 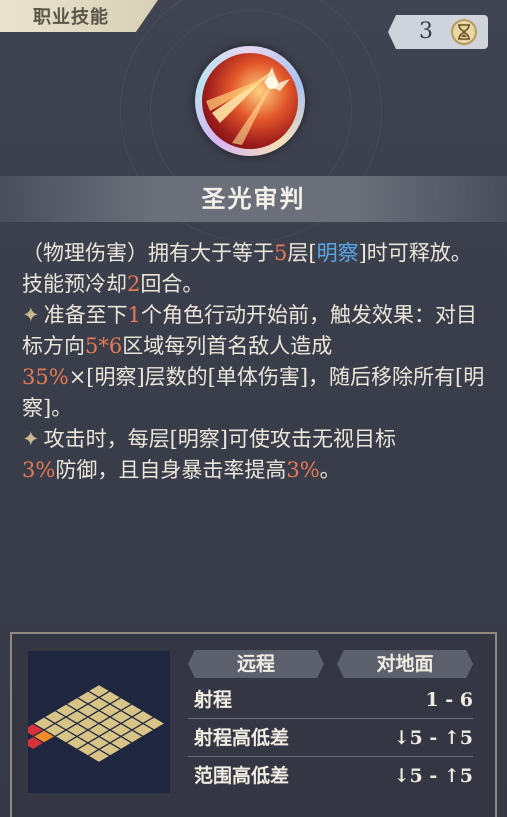 I want to click on desc-text: 攻击时，每层[明察]可使攻击无视目标, so click(x=219, y=439).